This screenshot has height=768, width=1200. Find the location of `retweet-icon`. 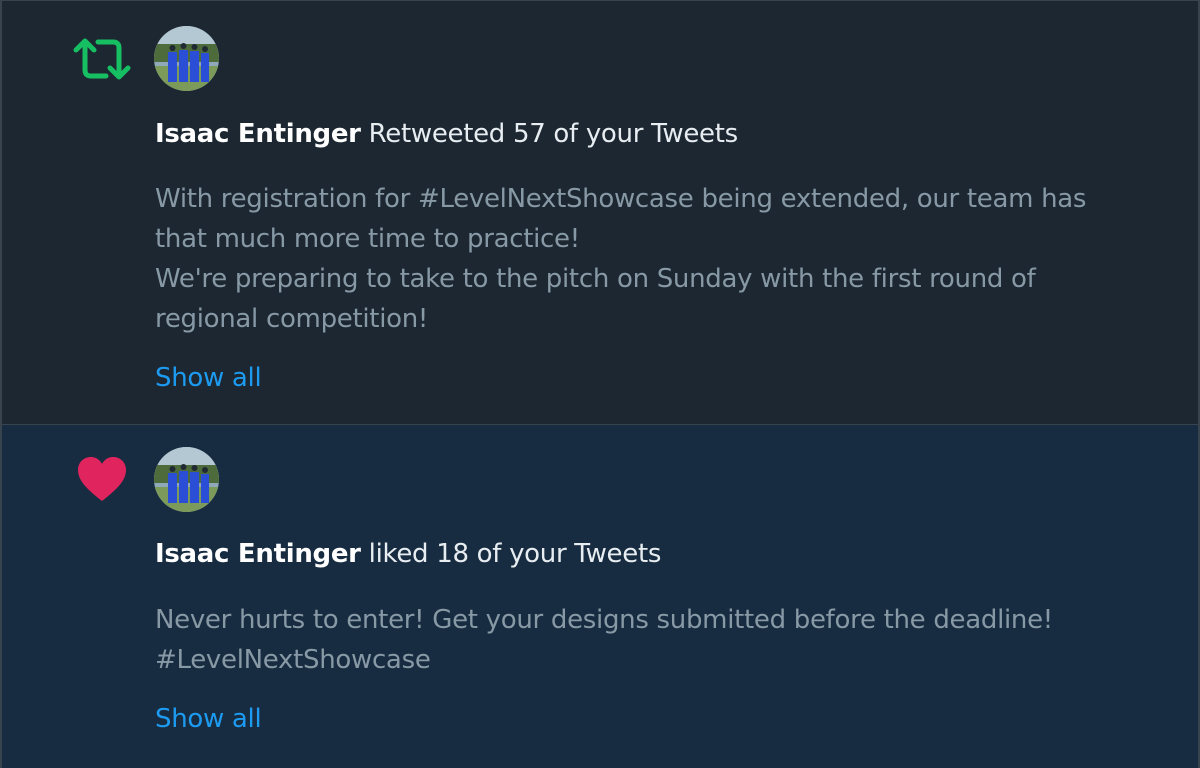

retweet-icon is located at coordinates (102, 59).